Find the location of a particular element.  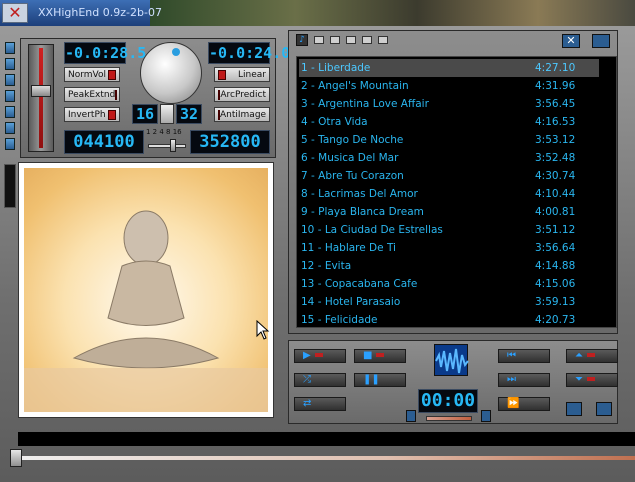

volume-knob is located at coordinates (171, 73).